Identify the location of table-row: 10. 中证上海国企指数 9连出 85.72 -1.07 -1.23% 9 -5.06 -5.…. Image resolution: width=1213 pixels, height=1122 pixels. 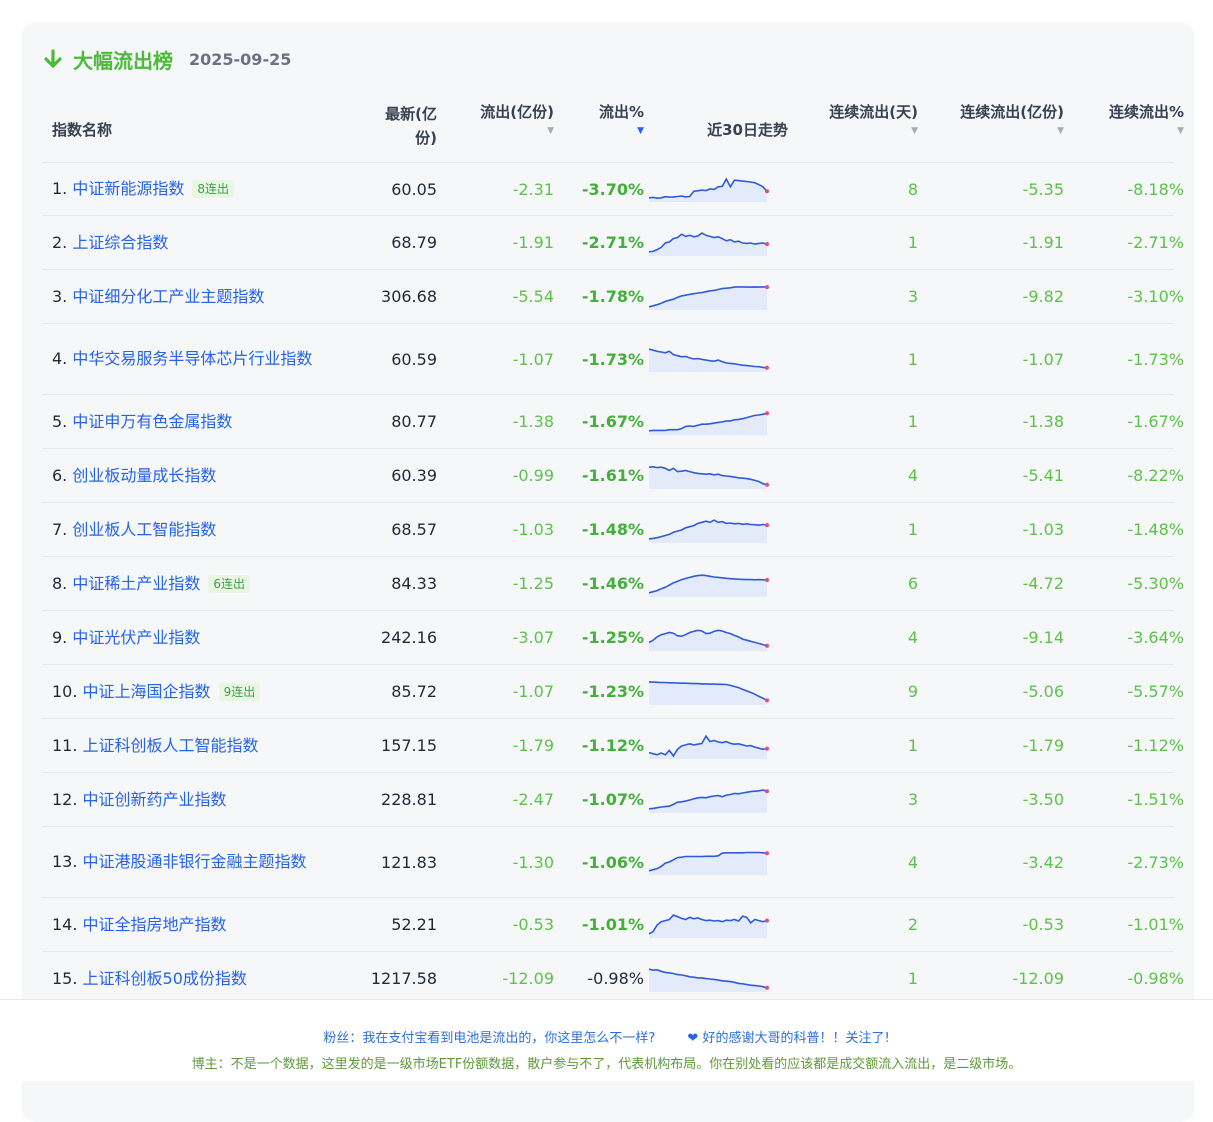
(613, 692).